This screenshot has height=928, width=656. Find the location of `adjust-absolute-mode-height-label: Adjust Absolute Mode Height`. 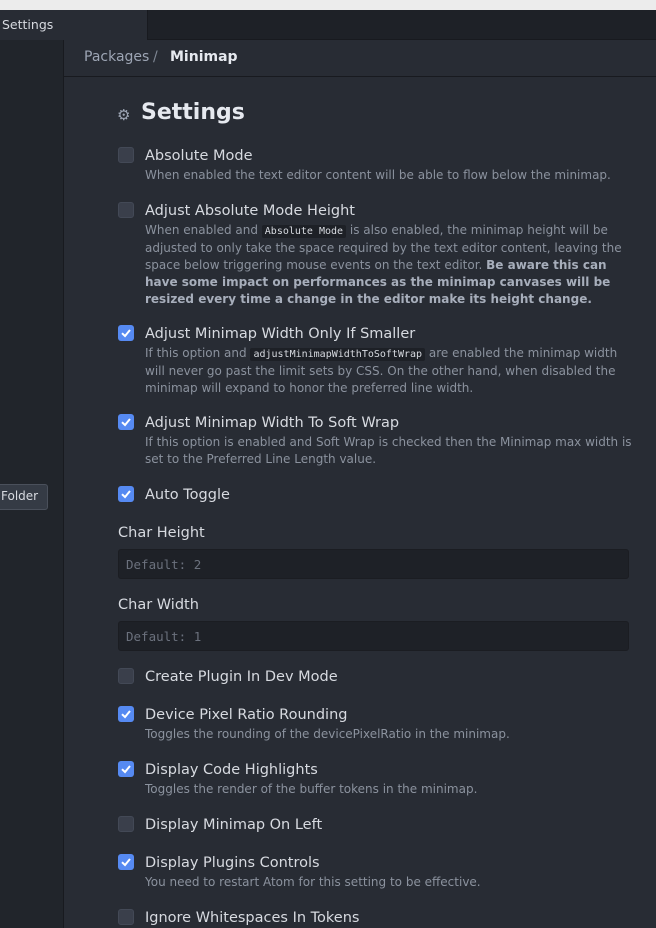

adjust-absolute-mode-height-label: Adjust Absolute Mode Height is located at coordinates (250, 211).